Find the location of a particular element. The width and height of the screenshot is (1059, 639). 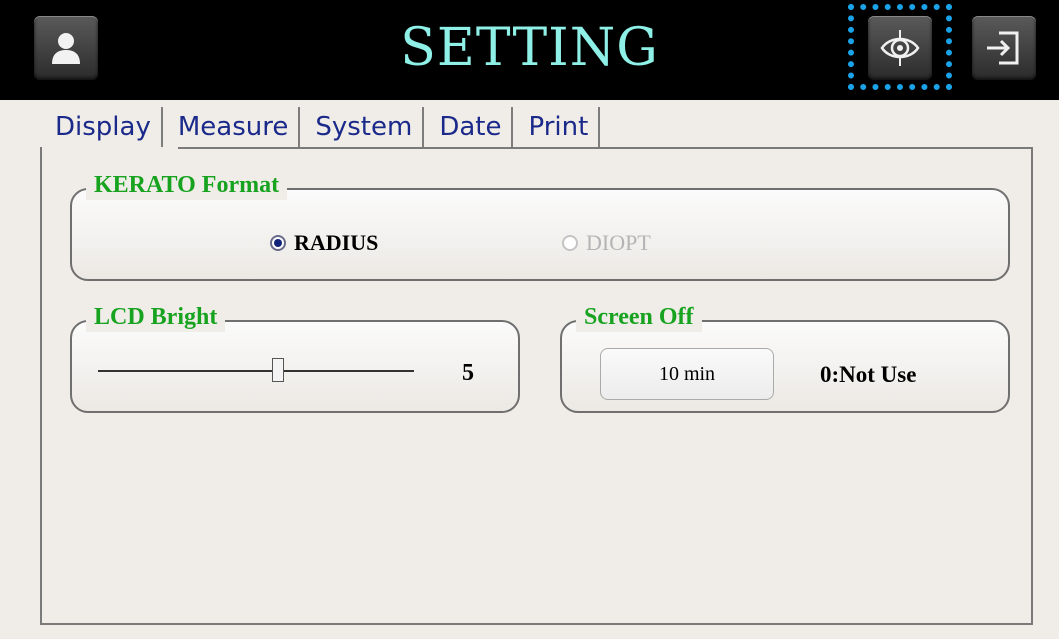

tab-measure: Measure is located at coordinates (232, 127).